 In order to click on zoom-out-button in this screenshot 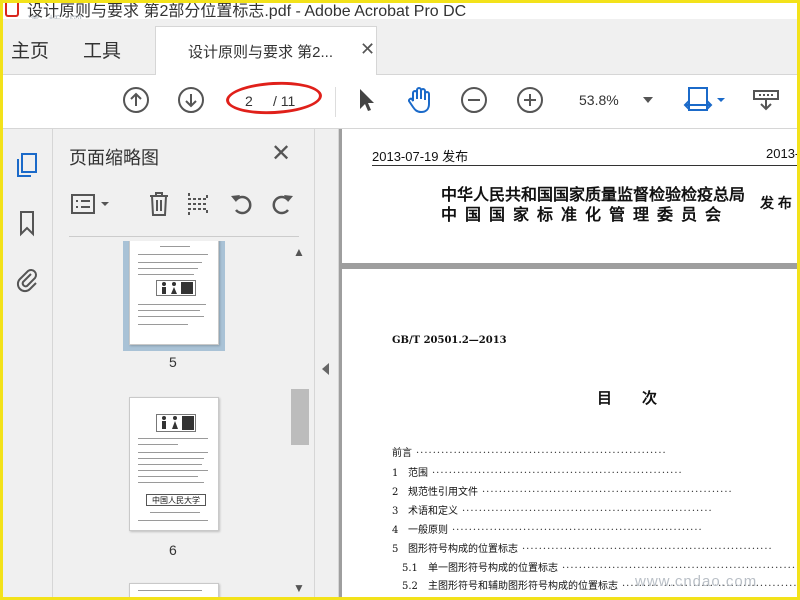, I will do `click(474, 100)`.